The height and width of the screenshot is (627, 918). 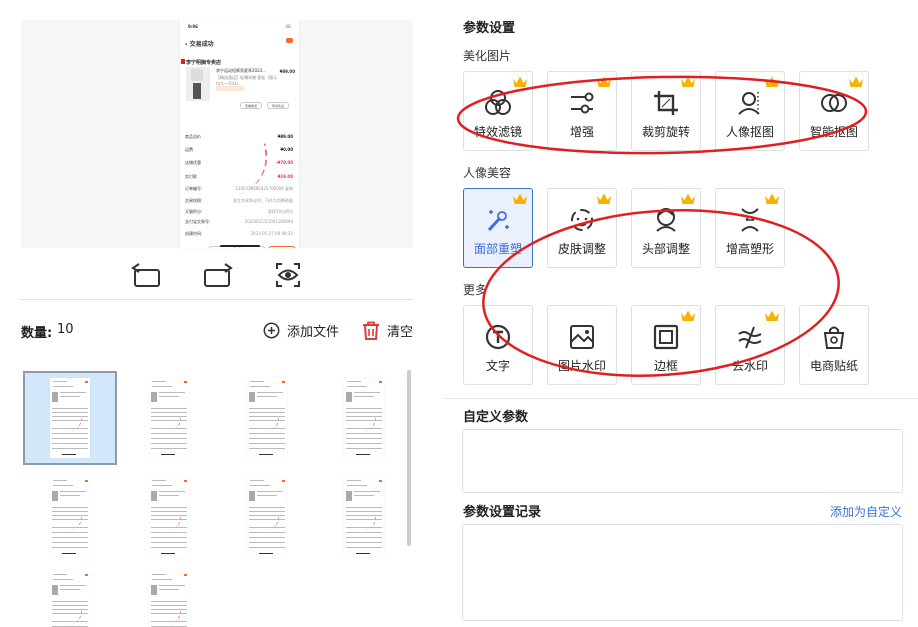 I want to click on preview-nav-title-text: 交易成功, so click(x=201, y=44).